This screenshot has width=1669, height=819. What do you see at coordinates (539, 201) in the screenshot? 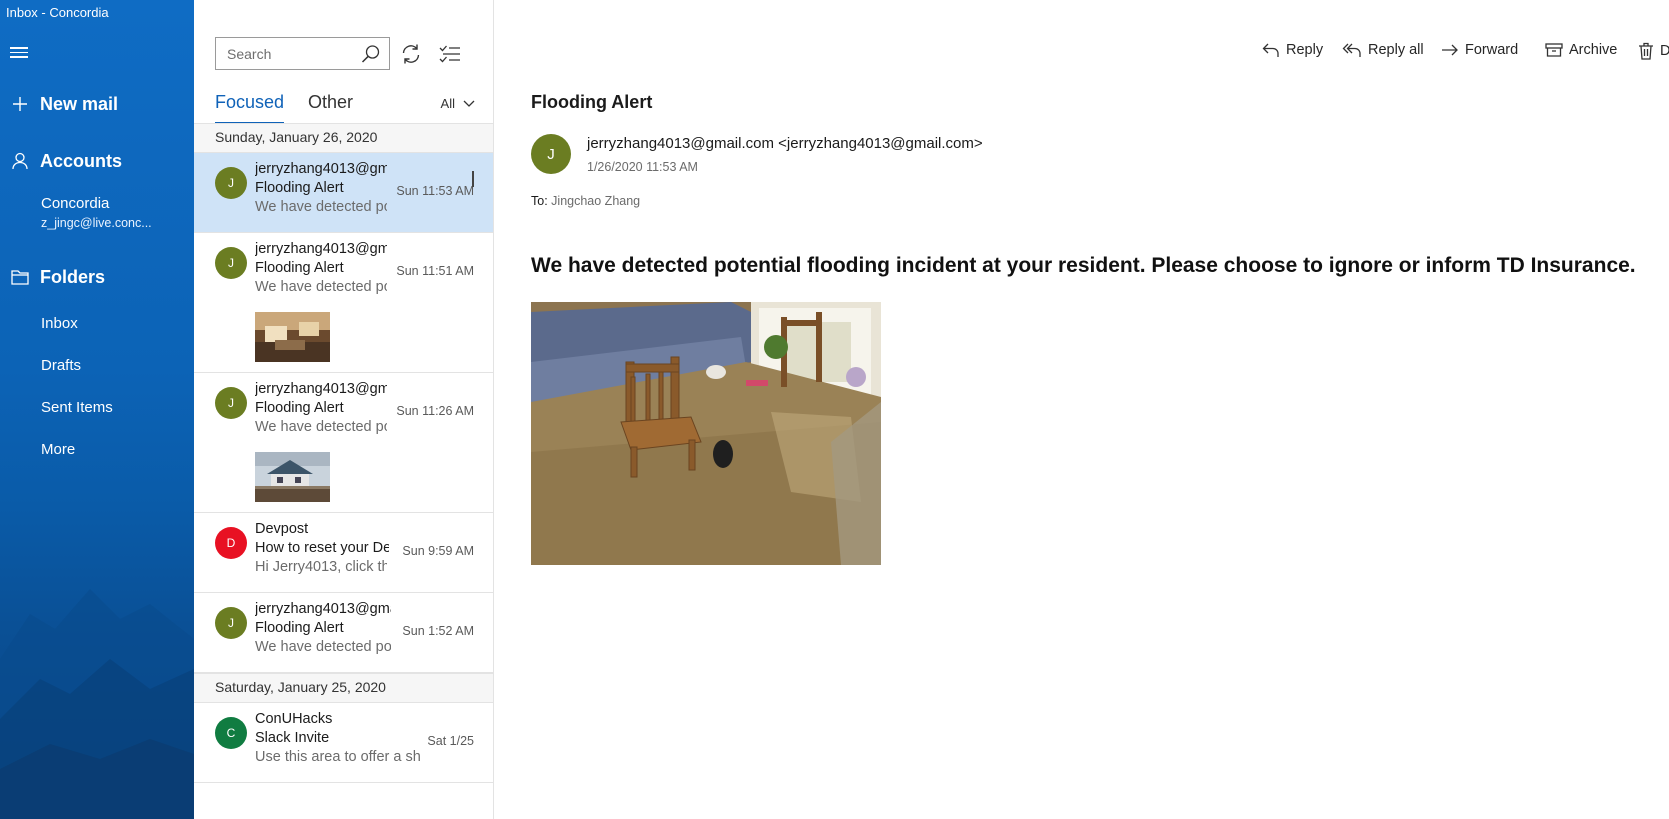
I see `to-label: To:` at bounding box center [539, 201].